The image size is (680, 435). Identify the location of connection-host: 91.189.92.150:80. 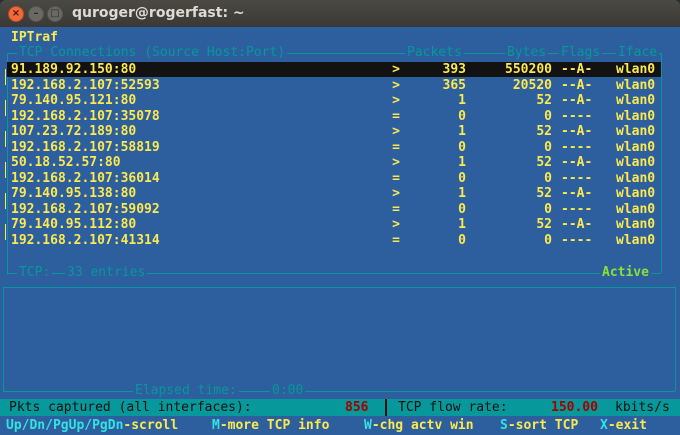
(74, 69).